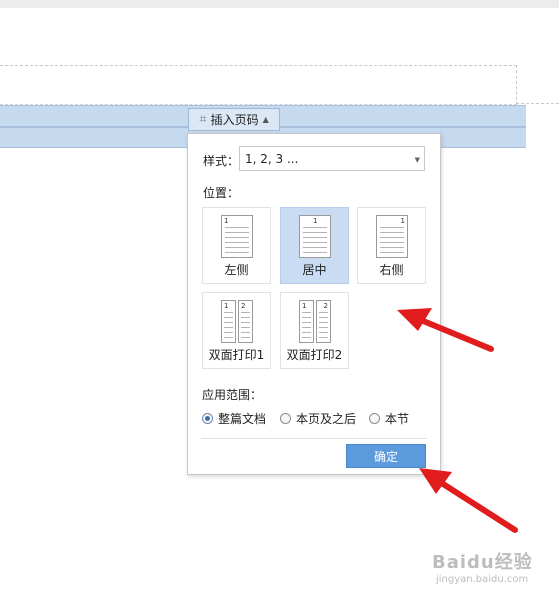 This screenshot has height=594, width=559. I want to click on arrow-to-position-options, so click(445, 330).